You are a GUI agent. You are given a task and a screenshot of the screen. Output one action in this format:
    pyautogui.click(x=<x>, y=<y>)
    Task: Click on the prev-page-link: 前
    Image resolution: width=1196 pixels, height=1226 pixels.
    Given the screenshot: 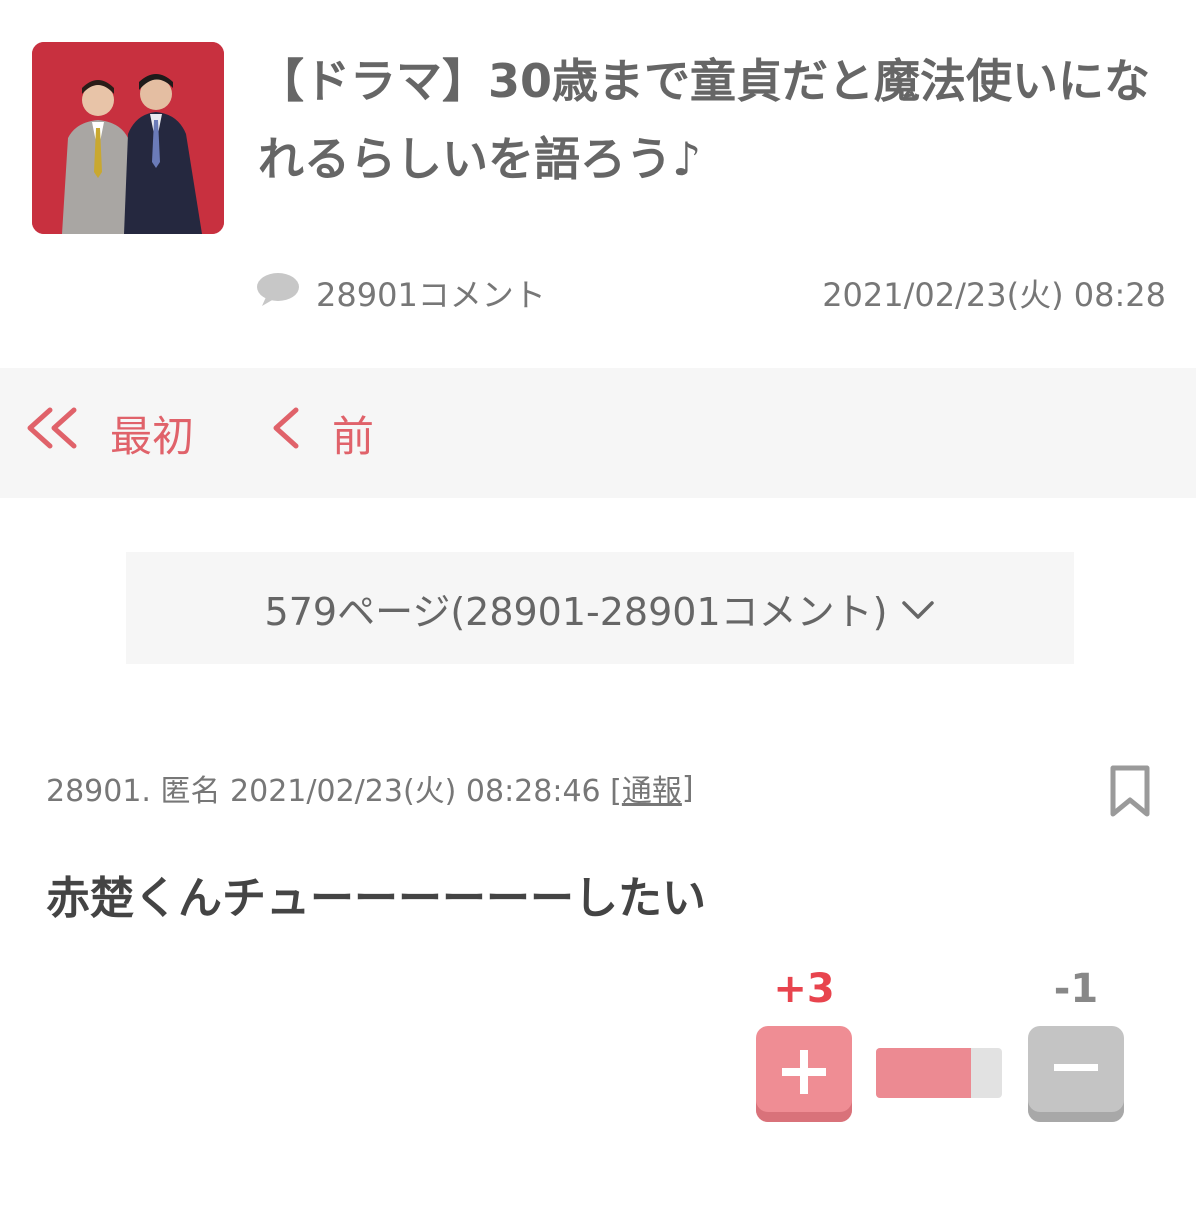 What is the action you would take?
    pyautogui.click(x=323, y=433)
    